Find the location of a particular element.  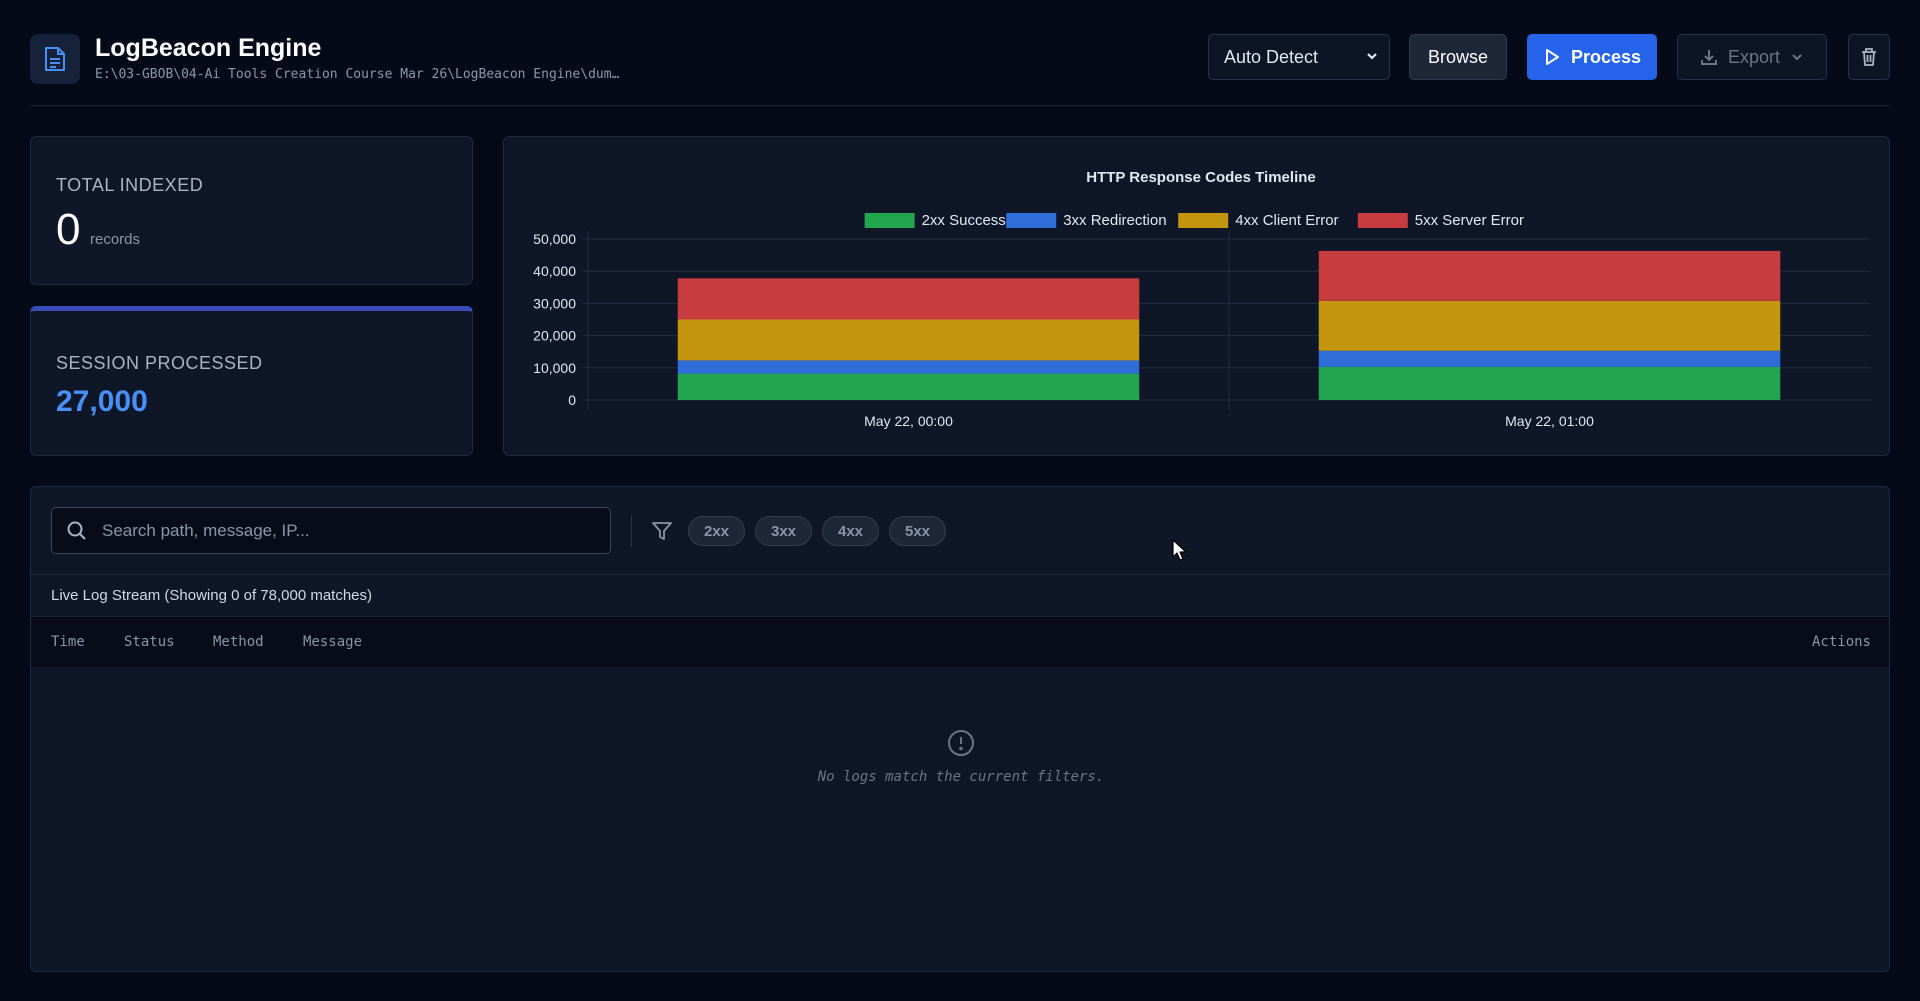

trash-icon is located at coordinates (1869, 57).